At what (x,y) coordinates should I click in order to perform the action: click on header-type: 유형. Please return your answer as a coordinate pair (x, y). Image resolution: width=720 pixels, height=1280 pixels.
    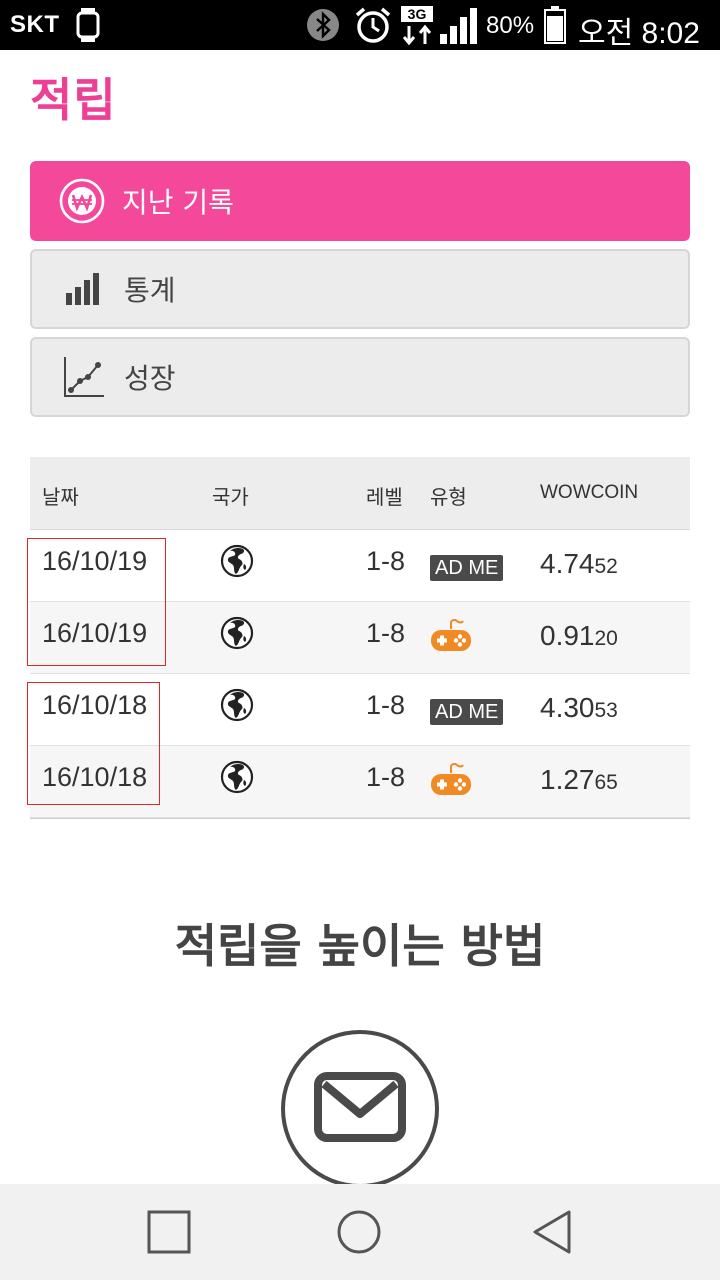
    Looking at the image, I should click on (448, 497).